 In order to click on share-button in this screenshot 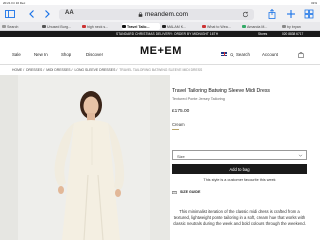, I will do `click(272, 14)`.